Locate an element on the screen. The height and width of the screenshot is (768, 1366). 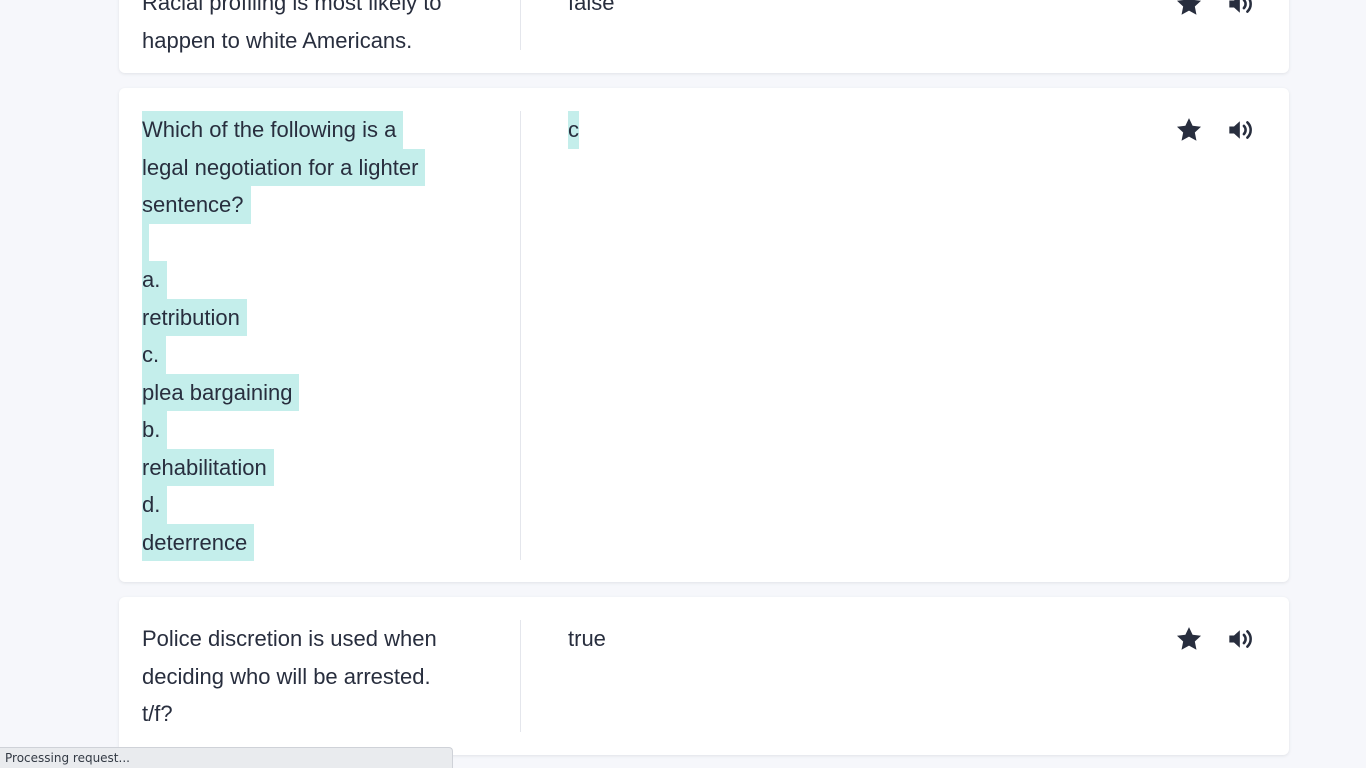
term-line: b. is located at coordinates (322, 430).